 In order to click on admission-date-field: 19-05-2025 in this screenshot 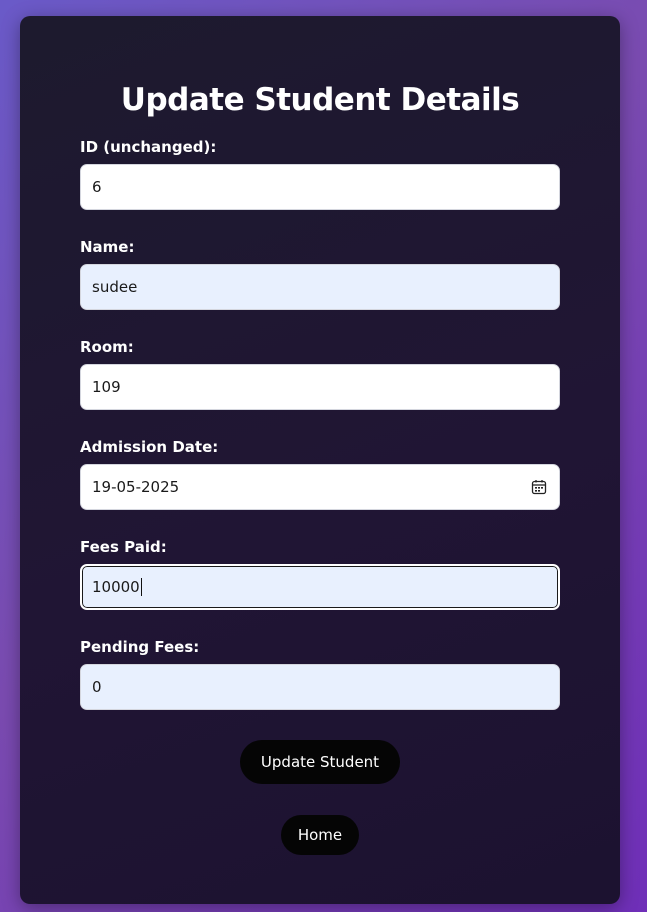, I will do `click(320, 487)`.